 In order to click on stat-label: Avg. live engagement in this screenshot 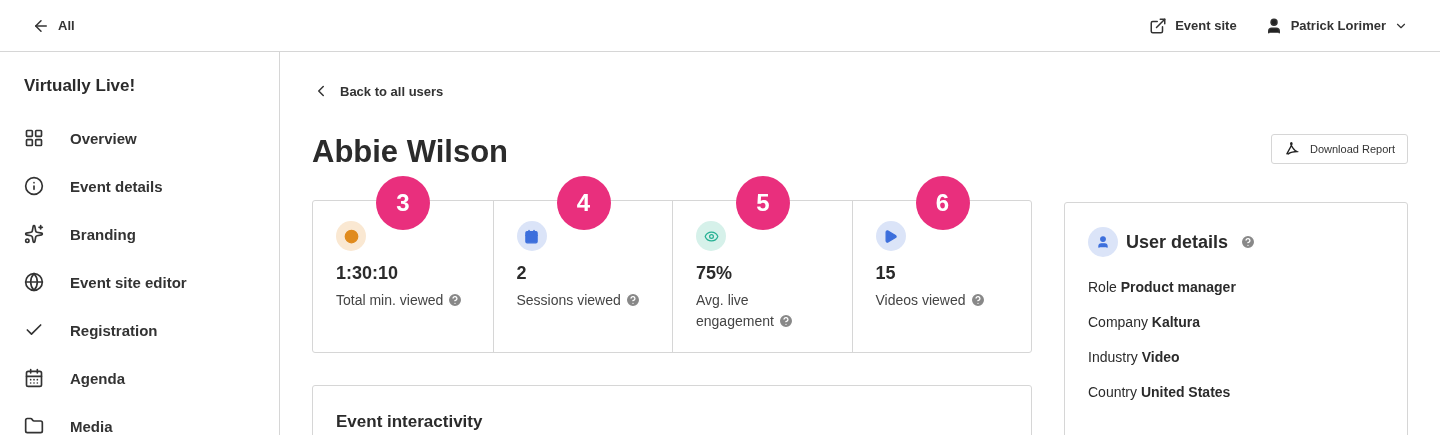, I will do `click(762, 311)`.